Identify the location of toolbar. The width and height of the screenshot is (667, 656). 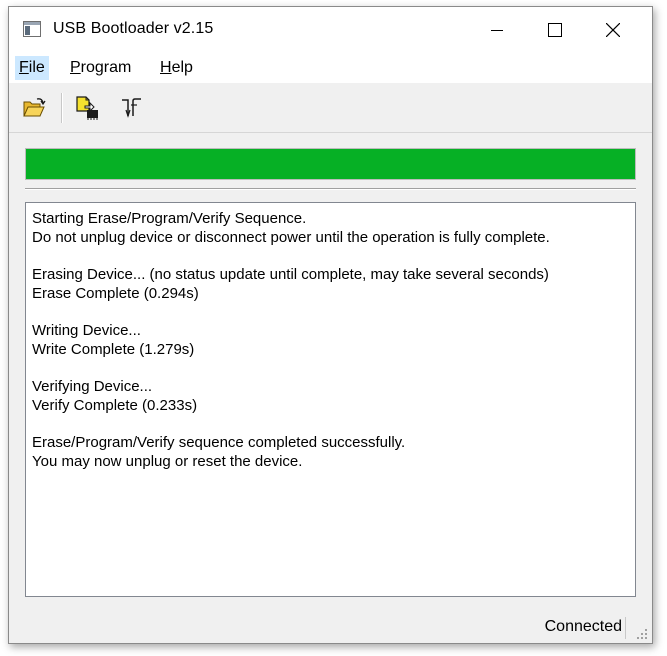
(330, 108).